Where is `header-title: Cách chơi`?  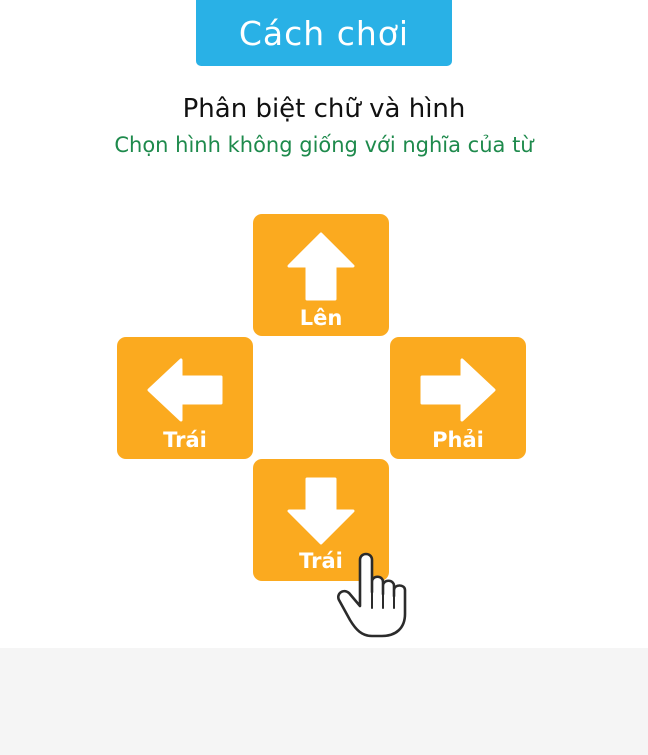
header-title: Cách chơi is located at coordinates (324, 33).